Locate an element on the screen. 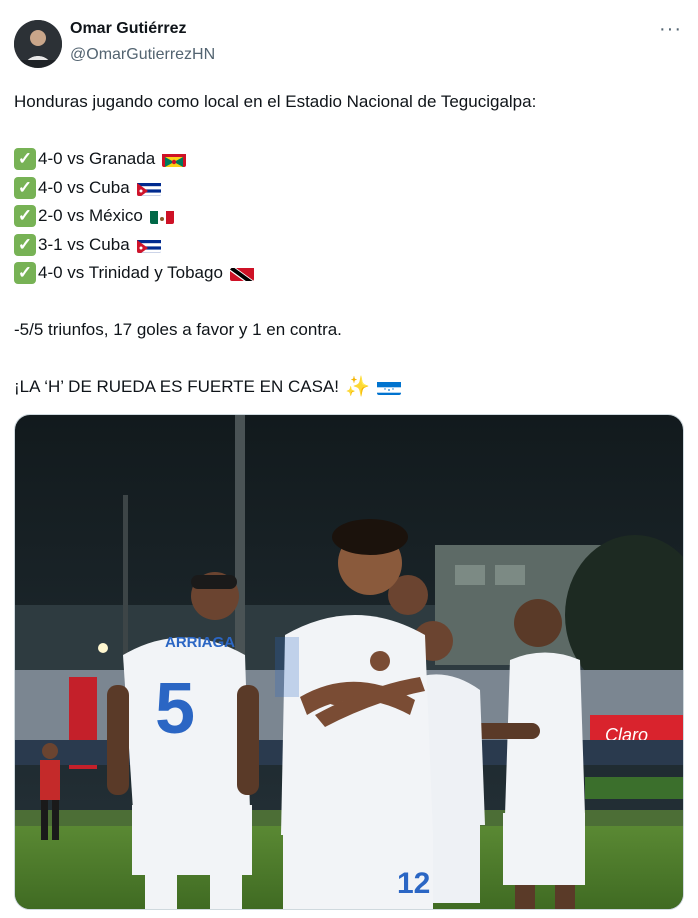 This screenshot has height=918, width=698. mexico-flag-icon is located at coordinates (161, 216).